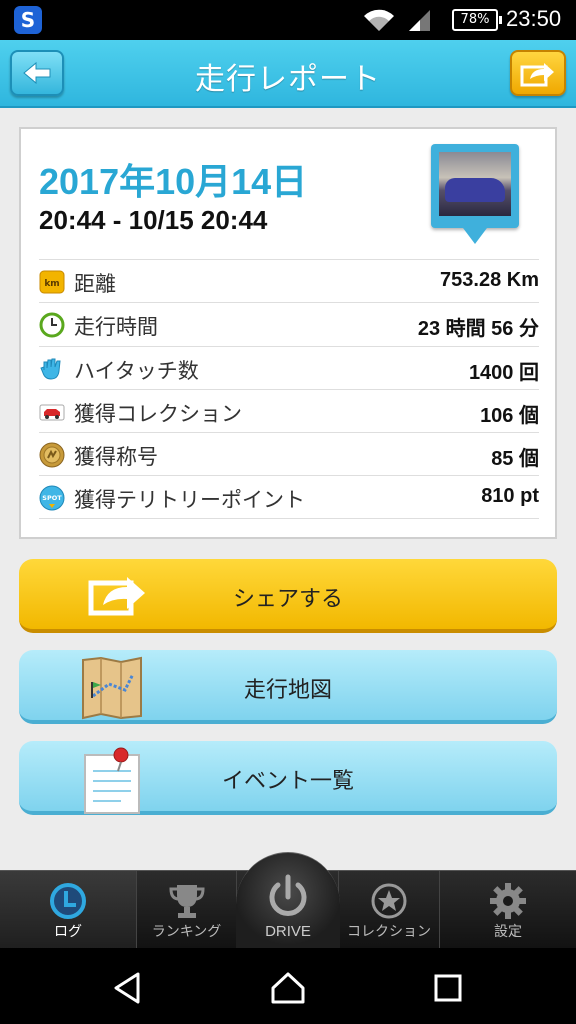 The image size is (576, 1024). I want to click on tab-log-label: ログ, so click(68, 932).